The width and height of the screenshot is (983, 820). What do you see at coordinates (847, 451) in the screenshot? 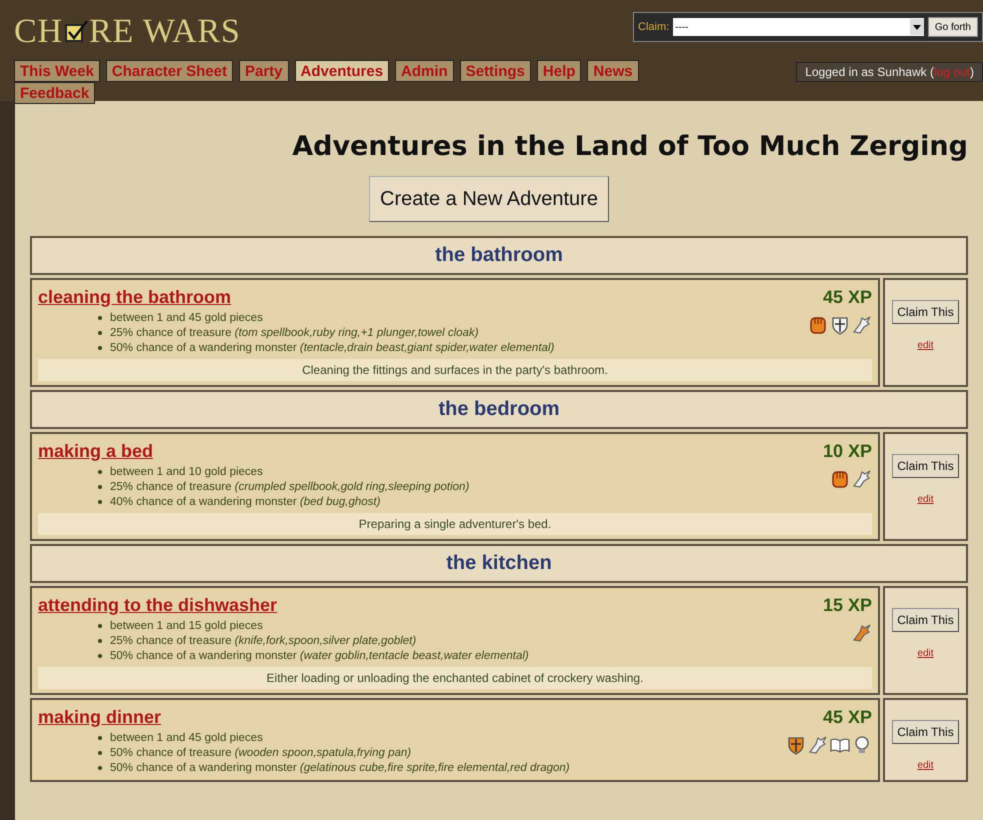
I see `xp-value: 10 XP` at bounding box center [847, 451].